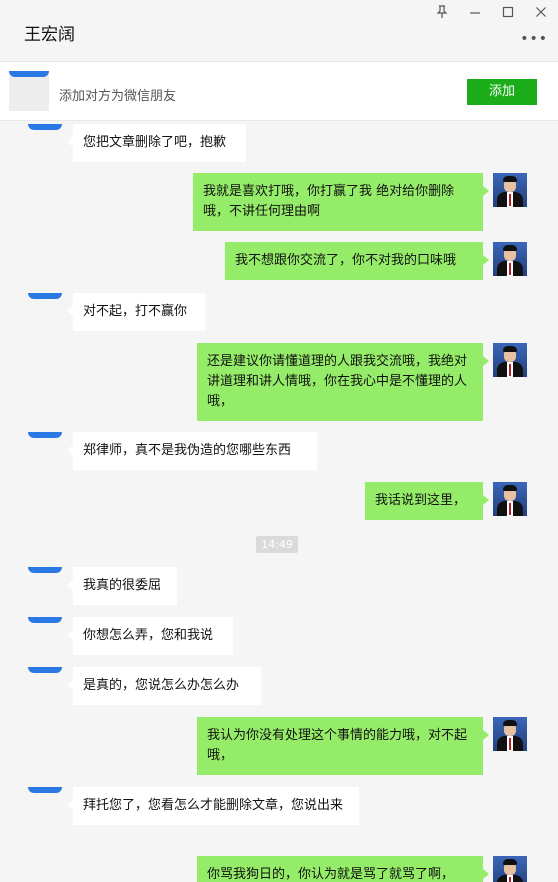 The height and width of the screenshot is (882, 558). I want to click on message-bubble: 你想怎么弄，您和我说, so click(150, 636).